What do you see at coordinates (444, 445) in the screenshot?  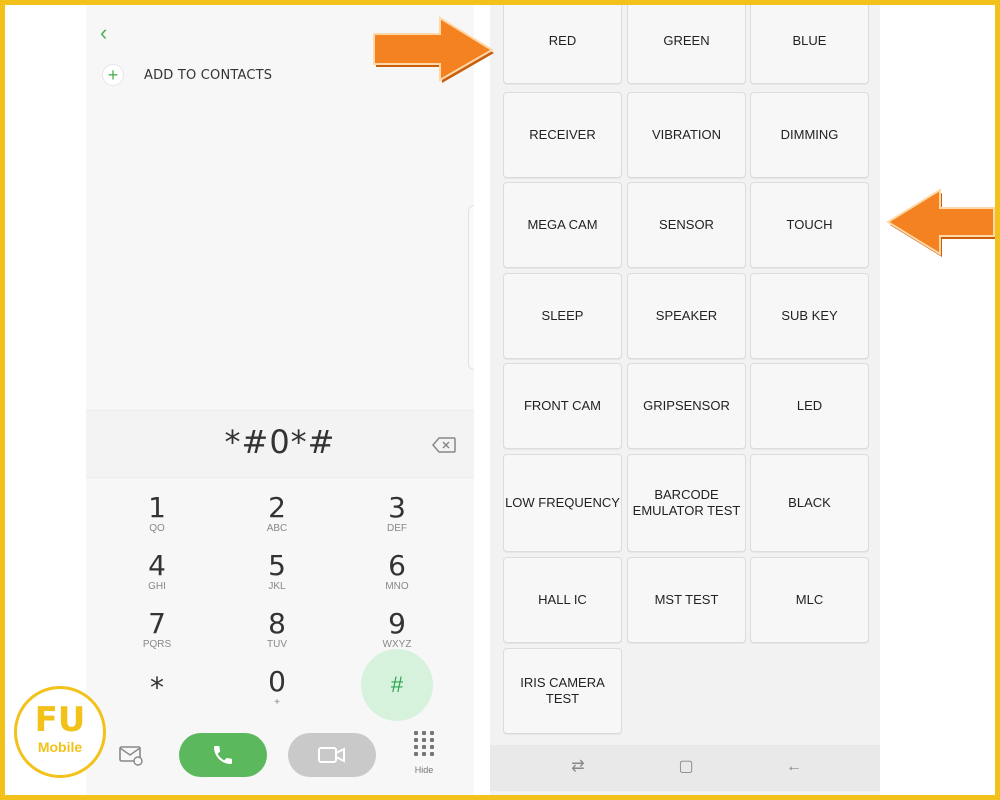 I see `backspace-icon` at bounding box center [444, 445].